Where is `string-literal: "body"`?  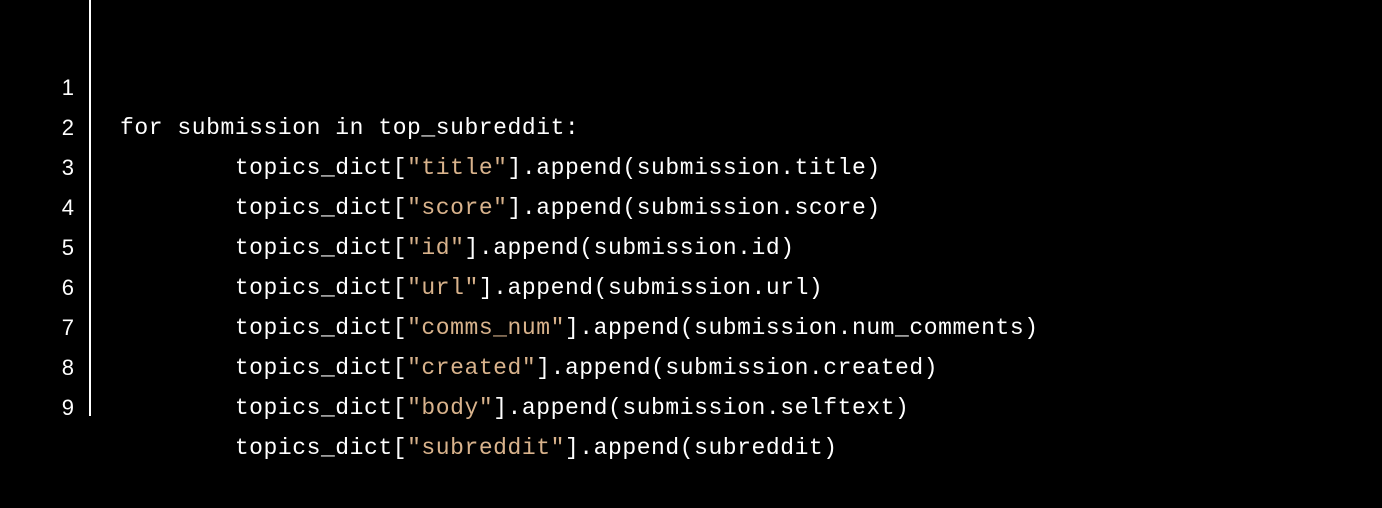 string-literal: "body" is located at coordinates (450, 408).